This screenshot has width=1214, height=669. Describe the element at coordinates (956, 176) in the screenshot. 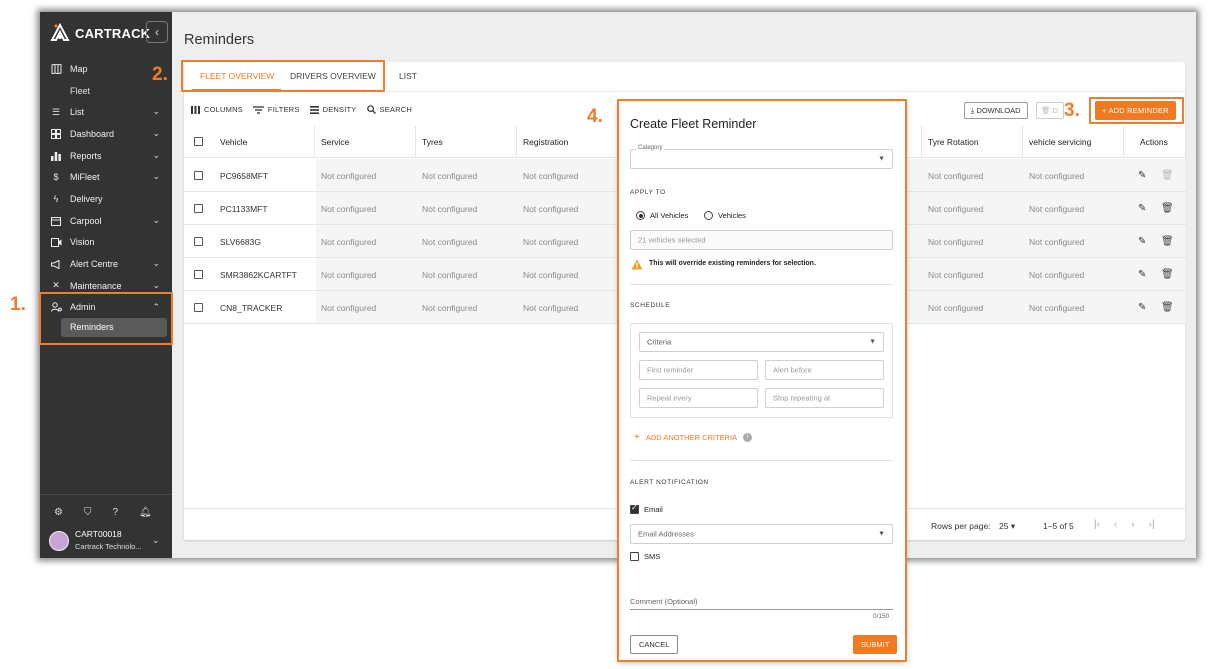

I see `cell-tyre-rotation: Not configured` at that location.